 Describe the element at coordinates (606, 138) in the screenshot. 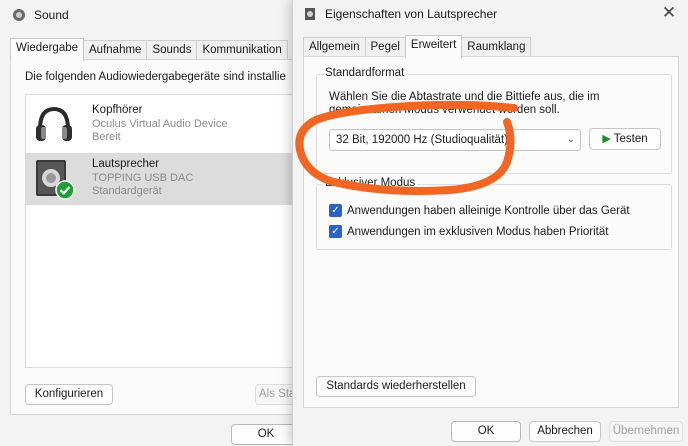

I see `play-icon: ▶` at that location.